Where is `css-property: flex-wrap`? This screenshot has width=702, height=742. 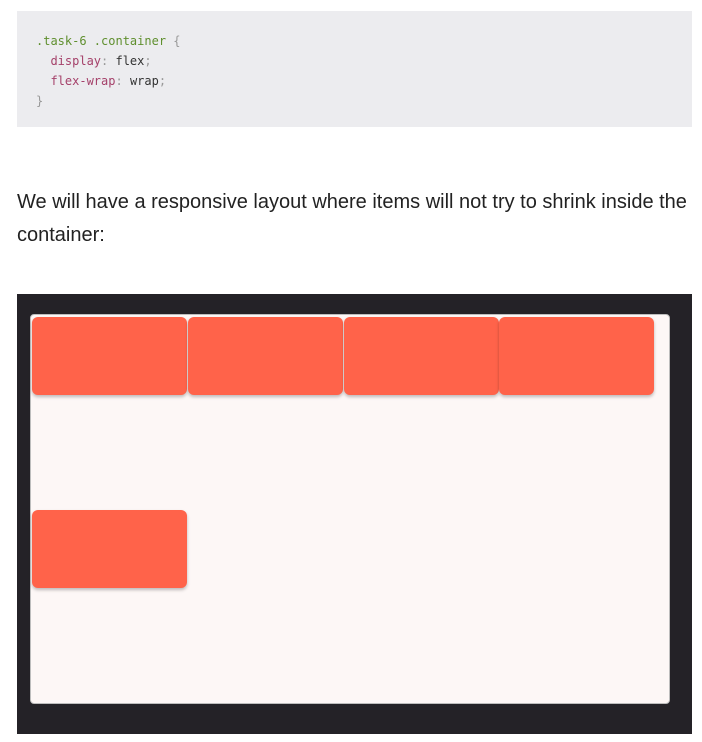 css-property: flex-wrap is located at coordinates (83, 81).